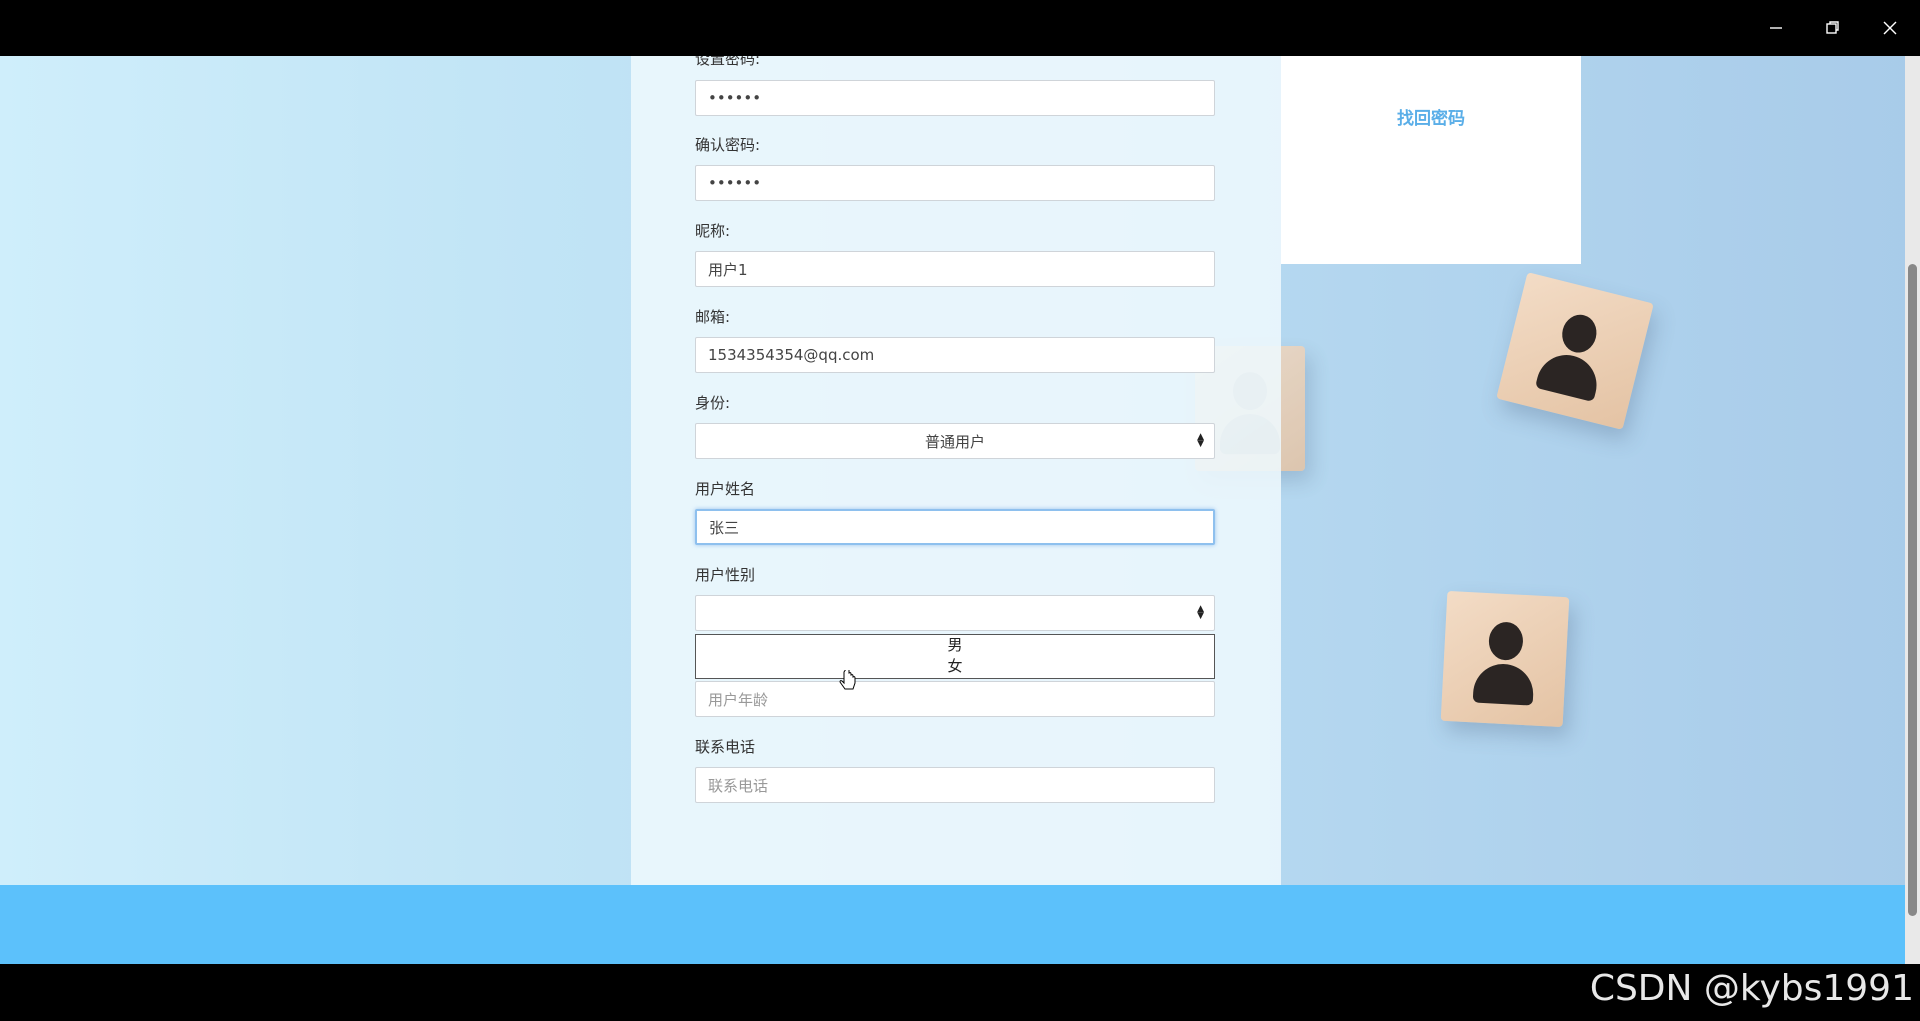  What do you see at coordinates (952, 924) in the screenshot?
I see `page-footer` at bounding box center [952, 924].